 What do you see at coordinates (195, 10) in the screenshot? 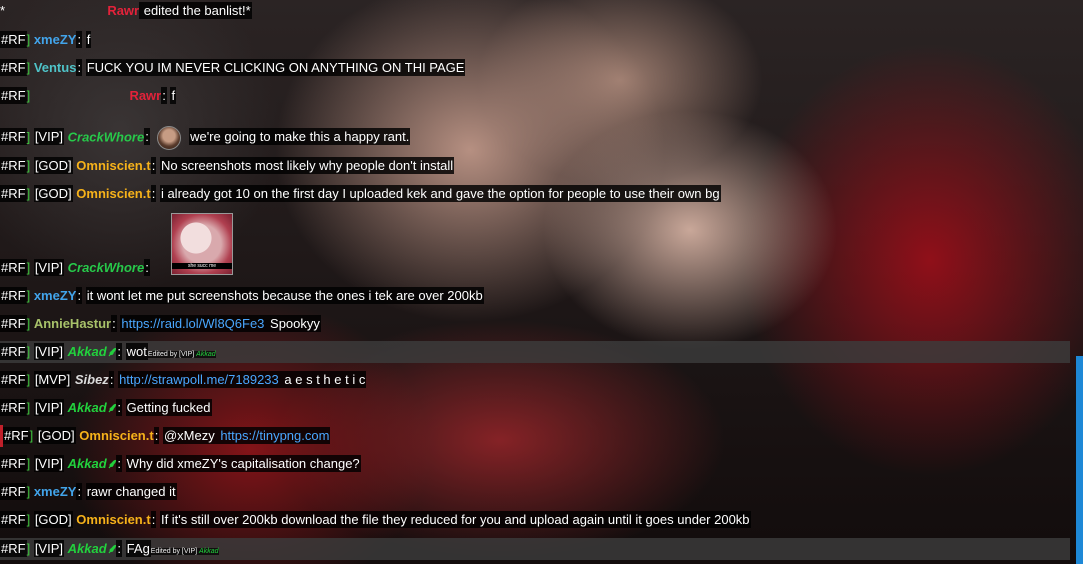
I see `system-text: edited the banlist!*` at bounding box center [195, 10].